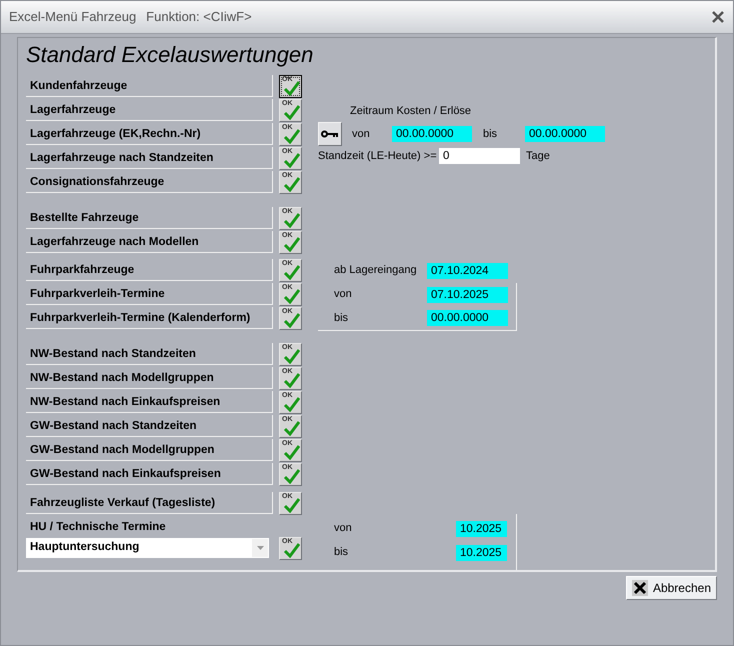  Describe the element at coordinates (199, 17) in the screenshot. I see `function-label: Funktion: <CIiwF>` at that location.